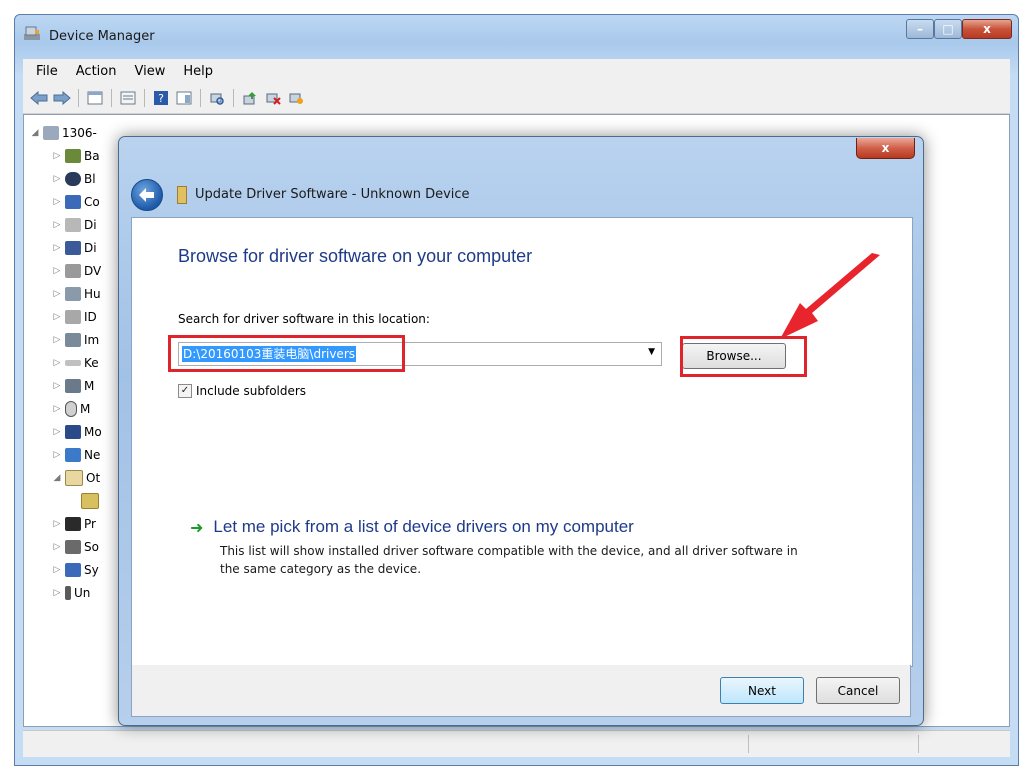 This screenshot has height=768, width=1019. I want to click on menu-file: File, so click(47, 71).